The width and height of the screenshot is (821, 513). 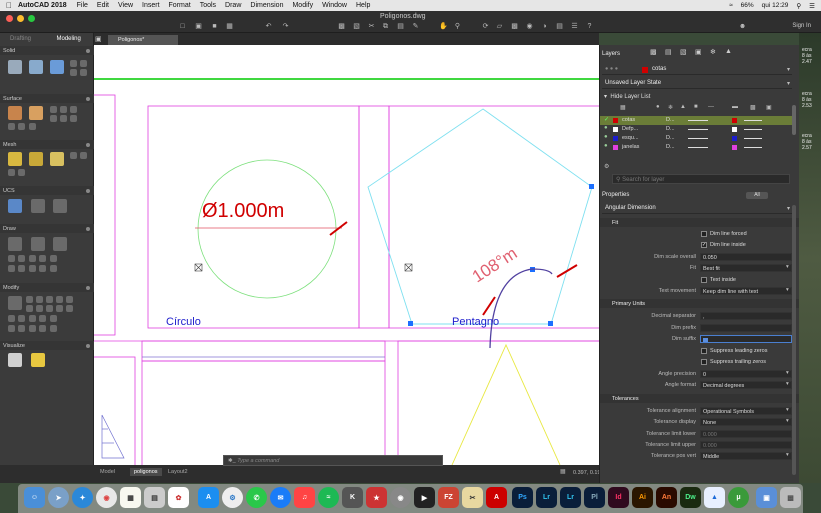 I want to click on menu-format: Format, so click(x=180, y=5).